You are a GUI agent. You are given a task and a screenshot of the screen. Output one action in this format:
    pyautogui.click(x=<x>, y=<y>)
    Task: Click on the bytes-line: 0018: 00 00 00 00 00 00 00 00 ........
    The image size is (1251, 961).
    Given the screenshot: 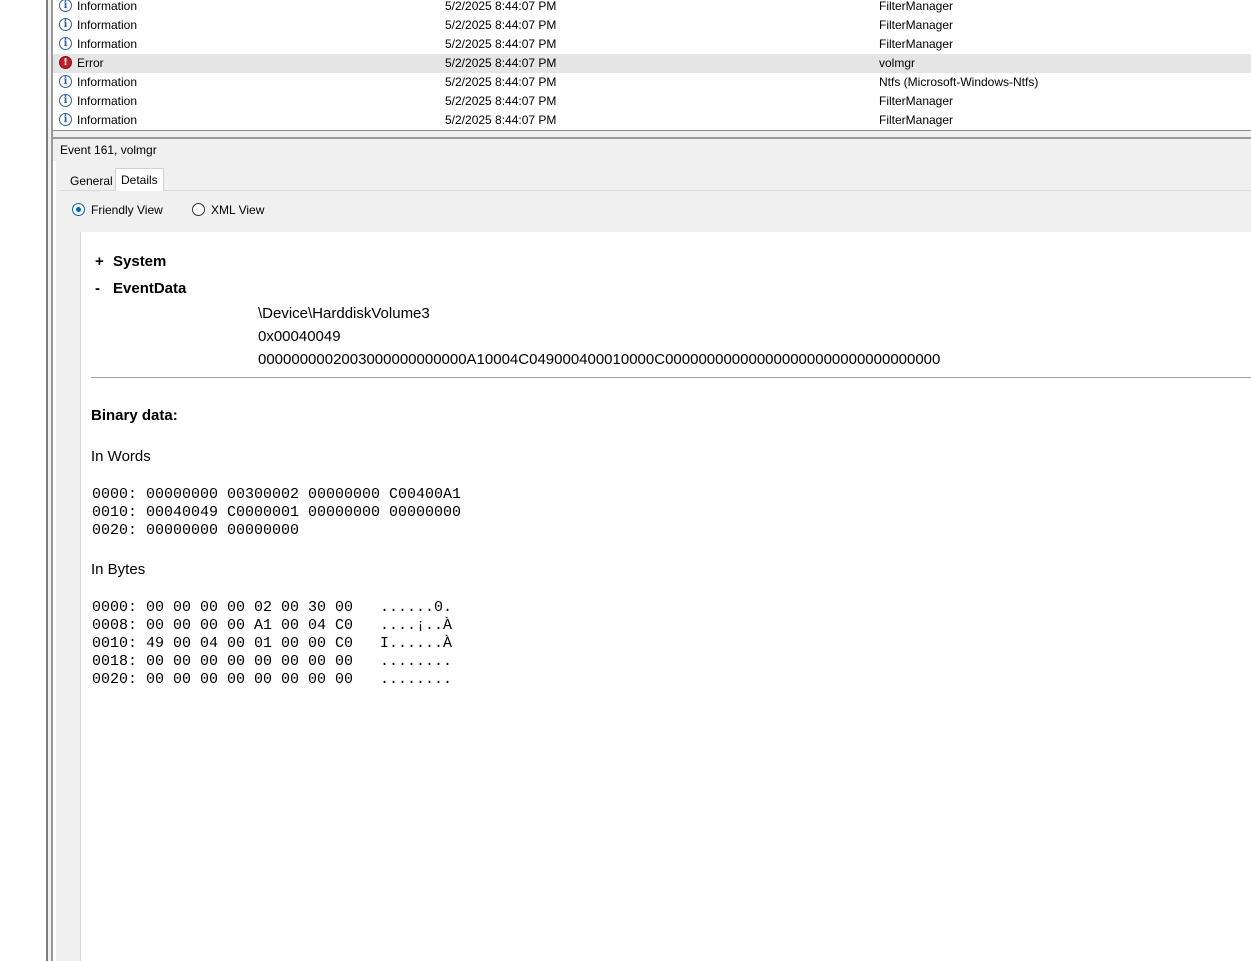 What is the action you would take?
    pyautogui.click(x=272, y=661)
    